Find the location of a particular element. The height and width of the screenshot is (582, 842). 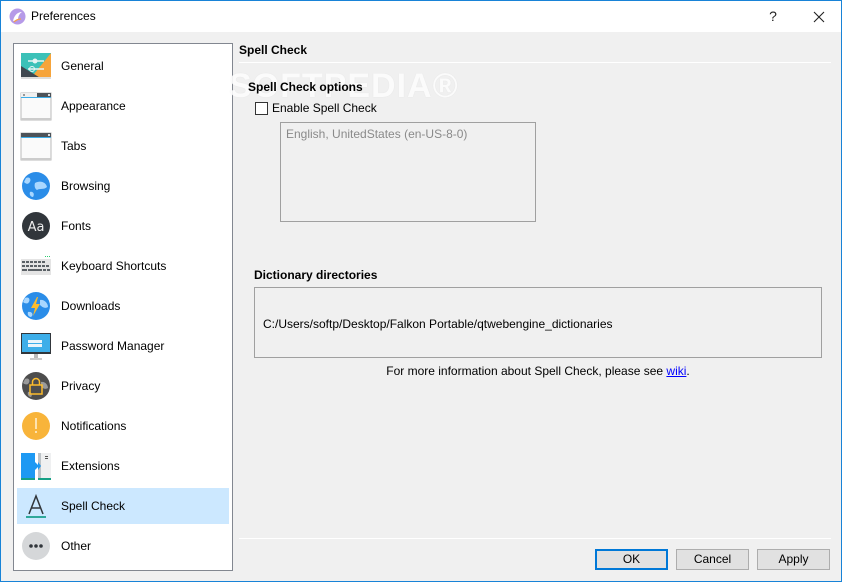

sidebar-item-label: General is located at coordinates (82, 66).